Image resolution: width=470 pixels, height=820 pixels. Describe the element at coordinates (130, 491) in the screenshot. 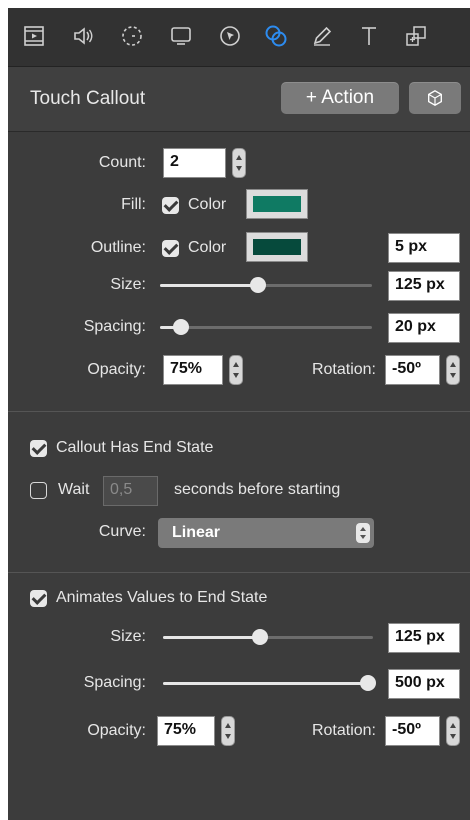

I see `wait-seconds-input: 0,5` at that location.